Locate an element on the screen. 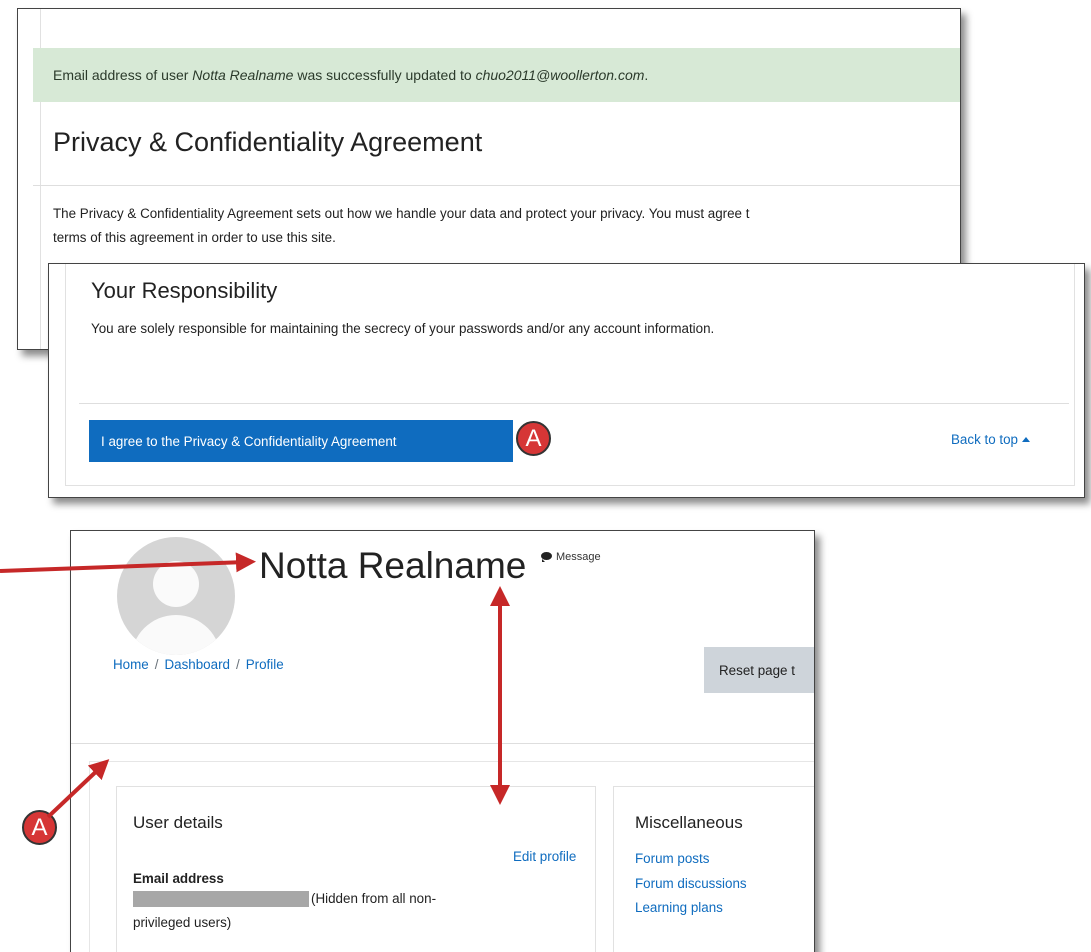  avatar-body-shape is located at coordinates (176, 635).